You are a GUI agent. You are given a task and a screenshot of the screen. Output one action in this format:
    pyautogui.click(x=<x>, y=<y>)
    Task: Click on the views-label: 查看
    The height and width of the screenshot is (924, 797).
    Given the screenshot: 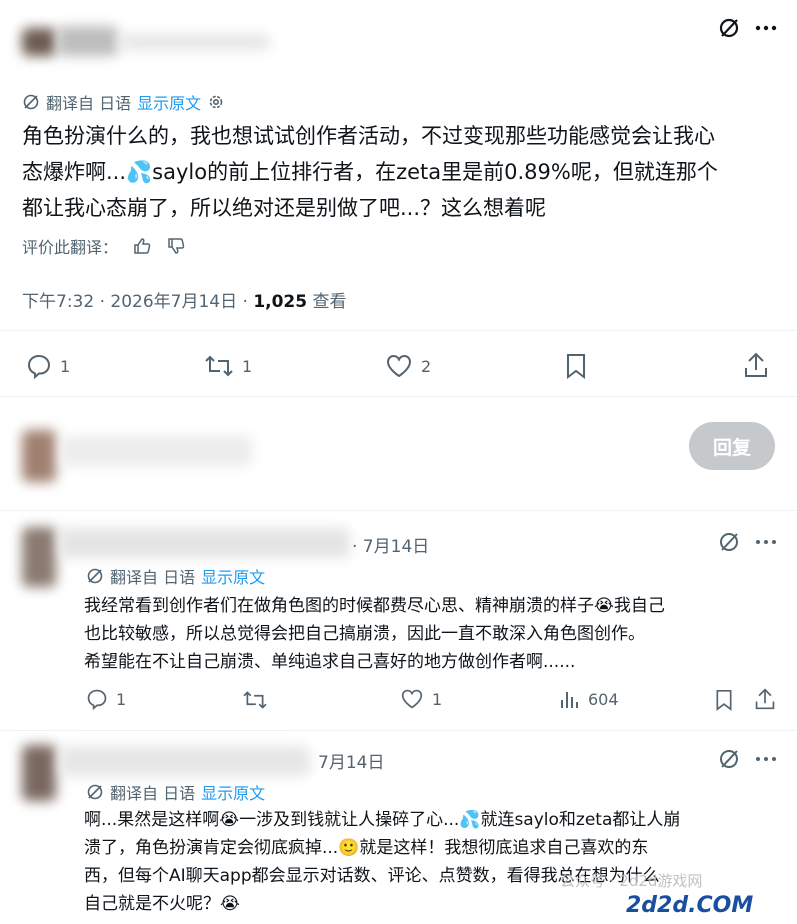 What is the action you would take?
    pyautogui.click(x=327, y=302)
    